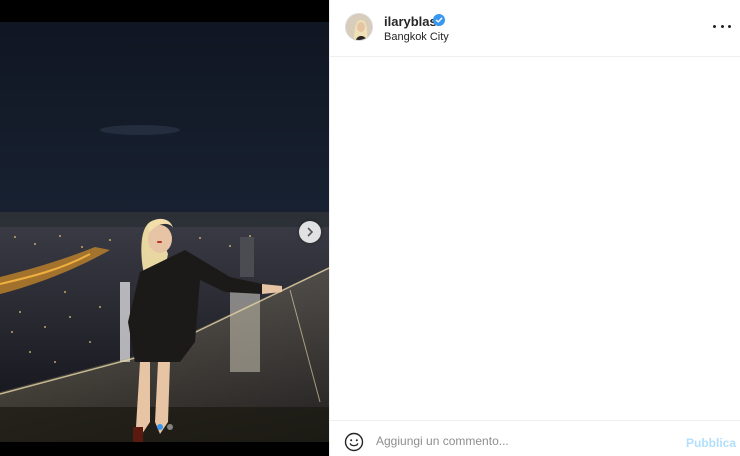  What do you see at coordinates (412, 21) in the screenshot?
I see `username-link: ilaryblasi` at bounding box center [412, 21].